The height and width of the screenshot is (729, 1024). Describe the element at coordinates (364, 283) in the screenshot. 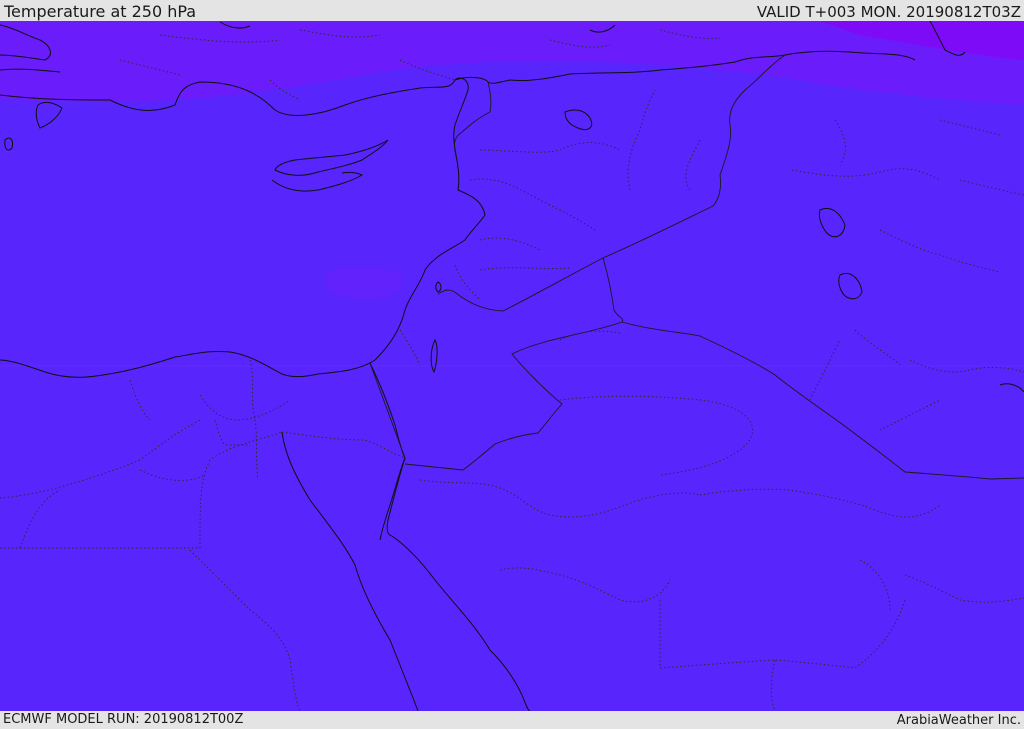

I see `cold-patch` at that location.